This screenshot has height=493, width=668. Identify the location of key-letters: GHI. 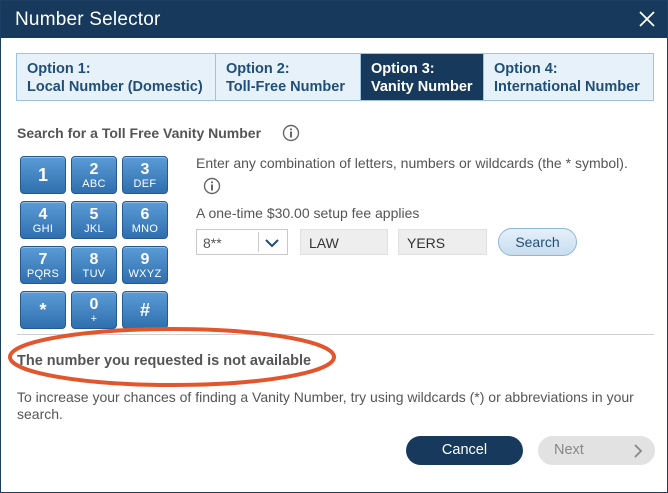
(43, 229).